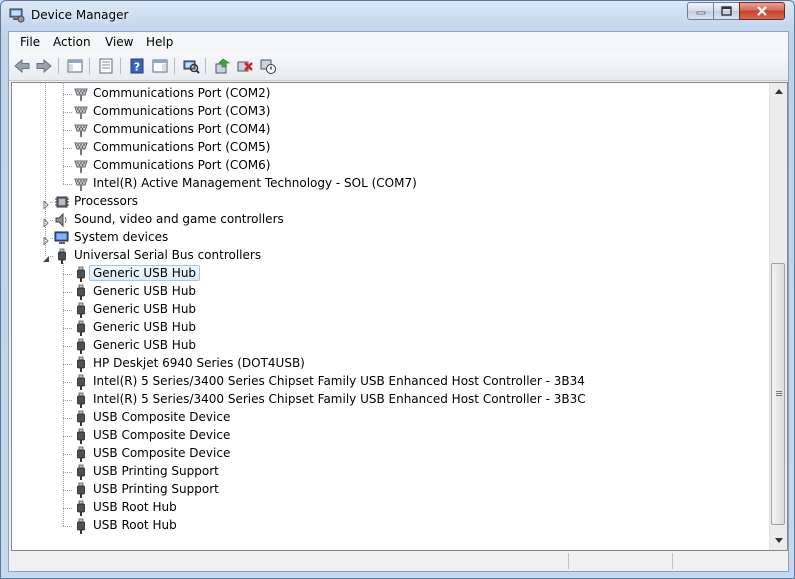  I want to click on vertical-scrollbar, so click(778, 316).